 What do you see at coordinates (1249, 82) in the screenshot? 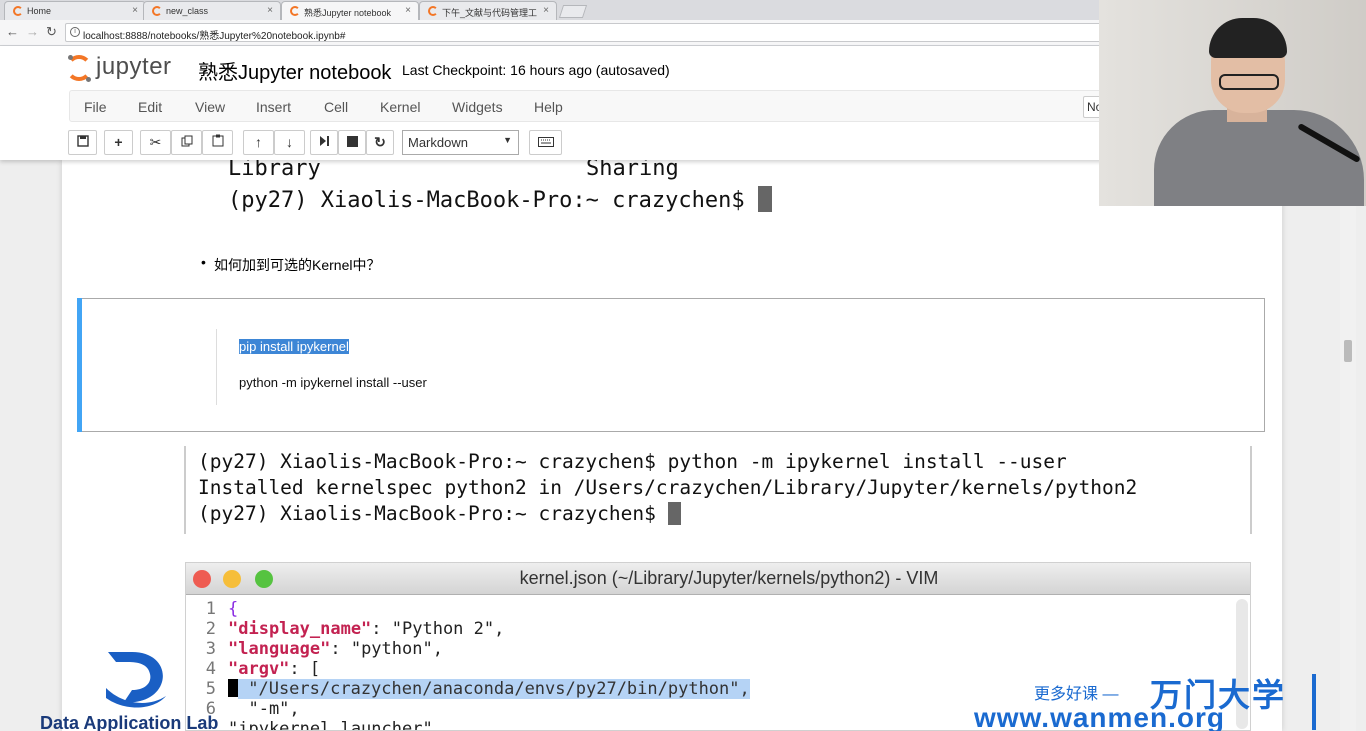
I see `presenter-glasses` at bounding box center [1249, 82].